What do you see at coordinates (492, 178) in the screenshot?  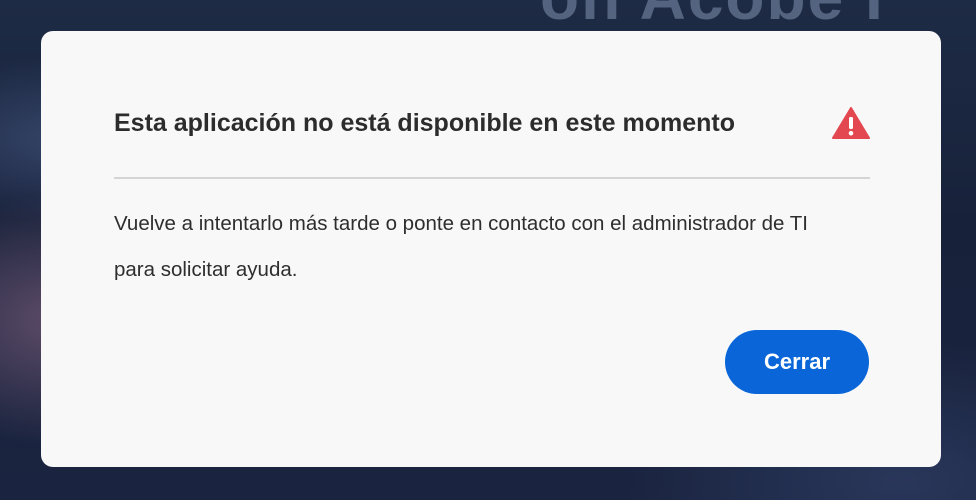 I see `header-divider` at bounding box center [492, 178].